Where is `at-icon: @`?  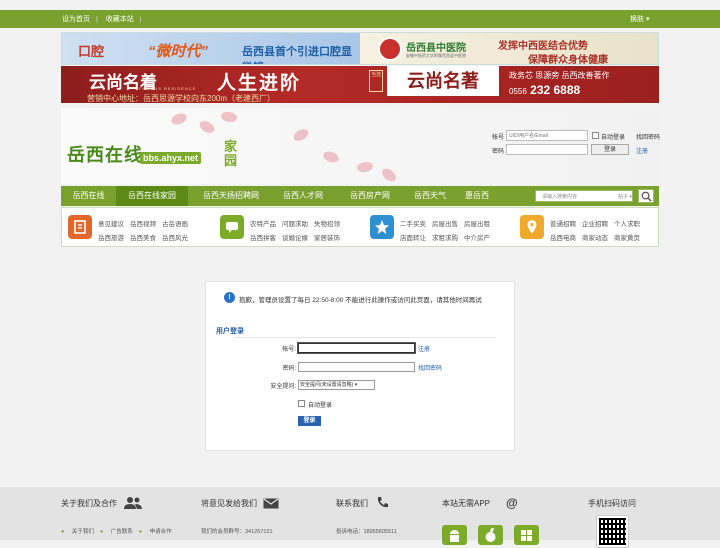
at-icon: @ is located at coordinates (512, 503).